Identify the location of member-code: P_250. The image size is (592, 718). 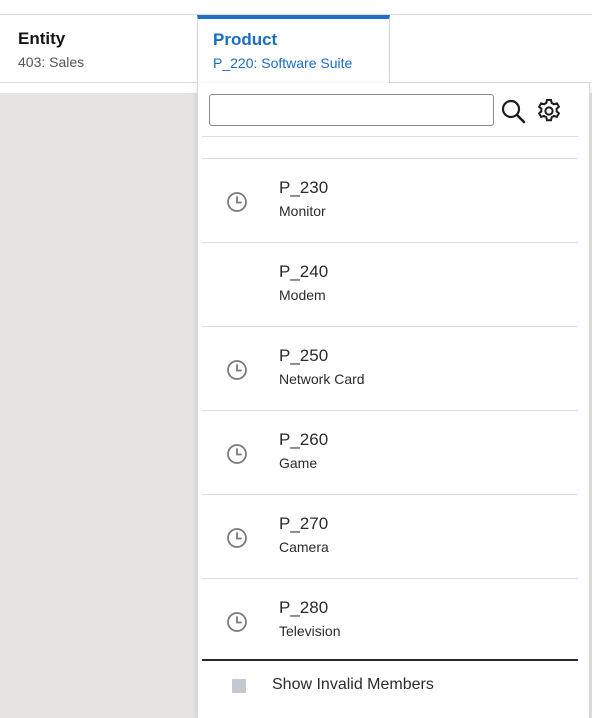
(304, 355).